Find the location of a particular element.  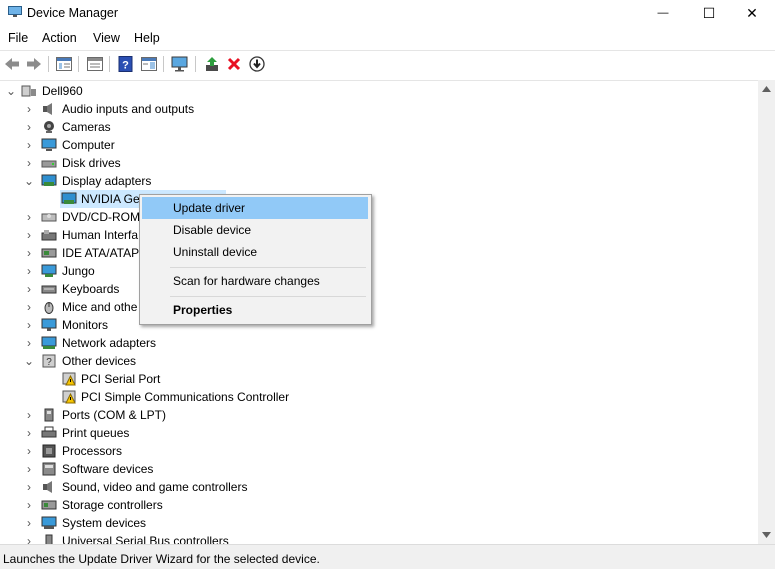

menu-action: Action is located at coordinates (59, 38).